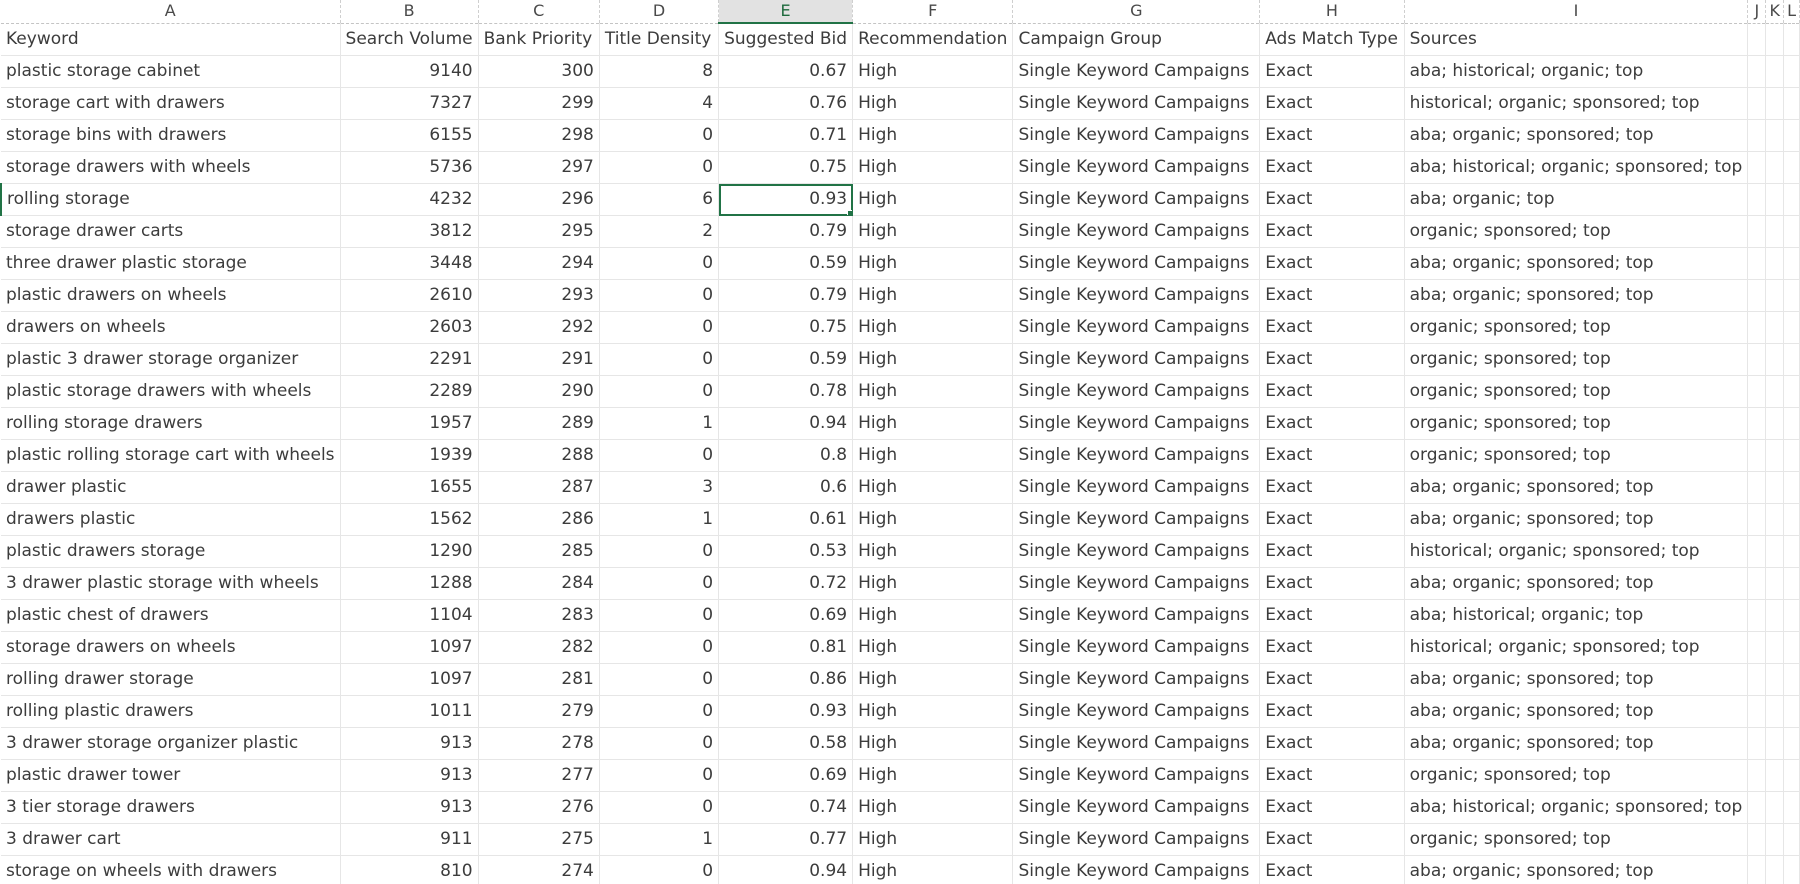 The width and height of the screenshot is (1800, 884). What do you see at coordinates (659, 103) in the screenshot?
I see `cell-title-density: 4` at bounding box center [659, 103].